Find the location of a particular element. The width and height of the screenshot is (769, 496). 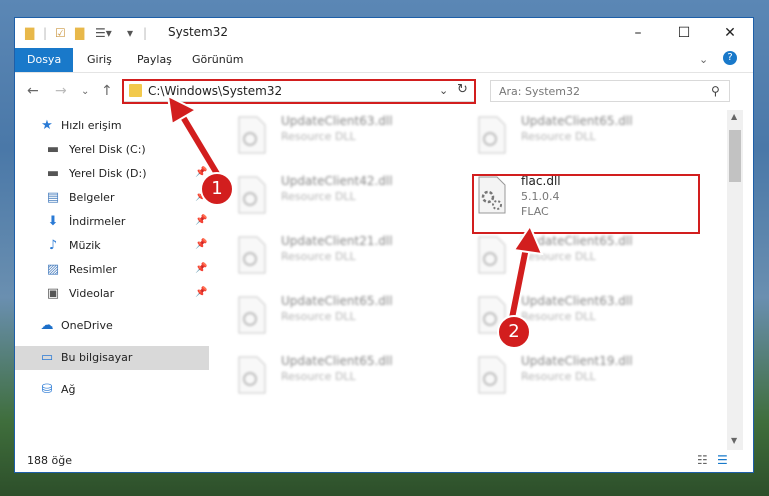

sidebar-item-label: Belgeler is located at coordinates (92, 197).